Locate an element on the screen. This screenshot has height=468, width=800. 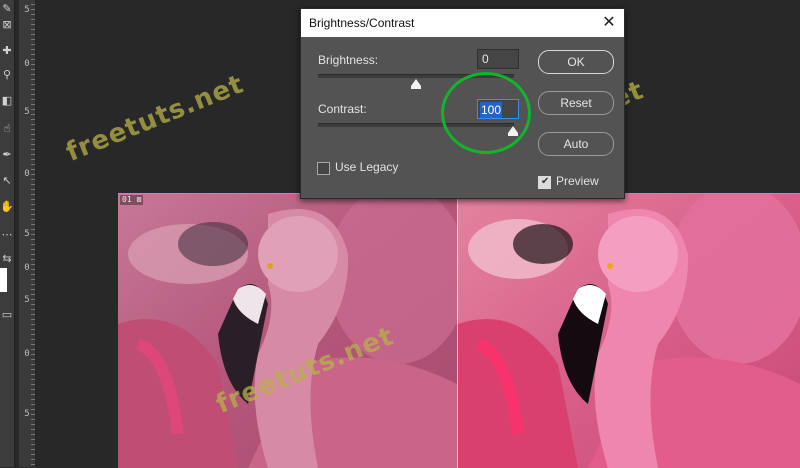
more-tools-icon: ⋯ is located at coordinates (7, 234).